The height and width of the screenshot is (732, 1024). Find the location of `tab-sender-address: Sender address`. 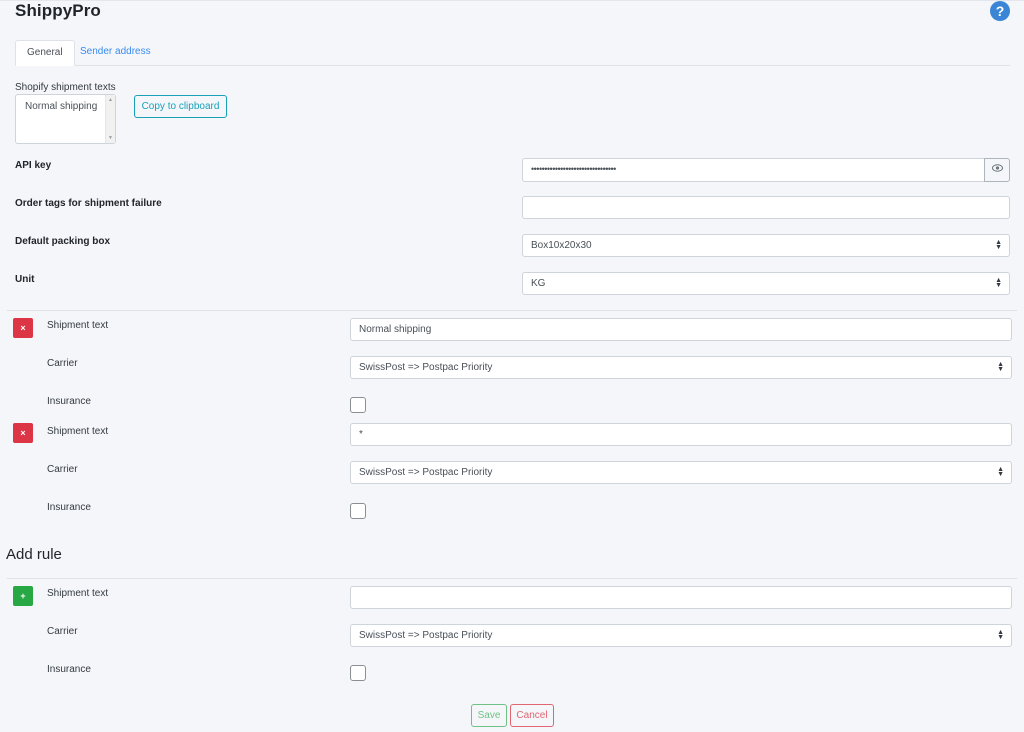

tab-sender-address: Sender address is located at coordinates (115, 53).